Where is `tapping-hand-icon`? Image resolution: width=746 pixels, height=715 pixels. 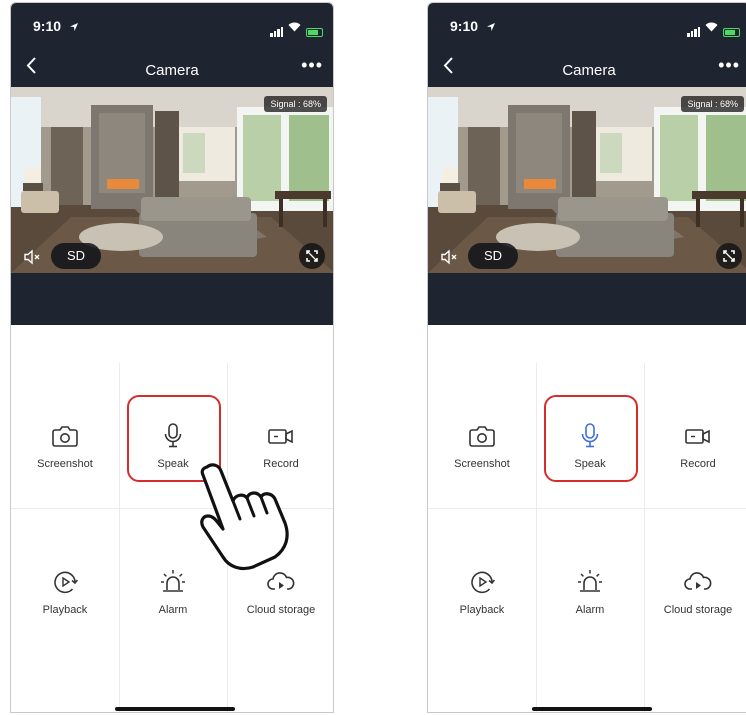 tapping-hand-icon is located at coordinates (244, 517).